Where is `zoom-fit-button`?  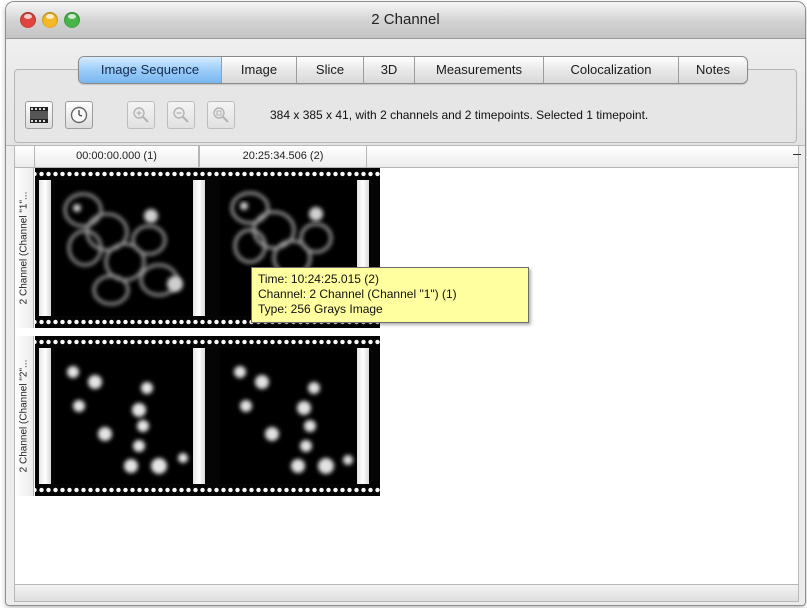 zoom-fit-button is located at coordinates (221, 115).